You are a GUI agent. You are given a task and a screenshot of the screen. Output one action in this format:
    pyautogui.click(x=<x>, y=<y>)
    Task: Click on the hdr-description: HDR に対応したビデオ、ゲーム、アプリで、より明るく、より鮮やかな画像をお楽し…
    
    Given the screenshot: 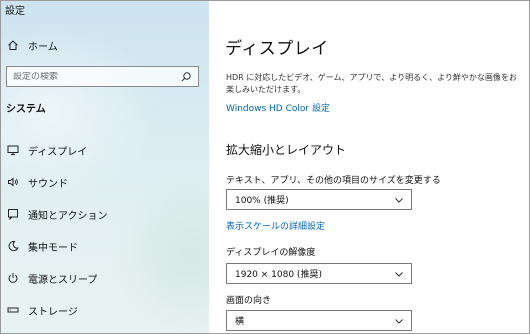 What is the action you would take?
    pyautogui.click(x=371, y=83)
    